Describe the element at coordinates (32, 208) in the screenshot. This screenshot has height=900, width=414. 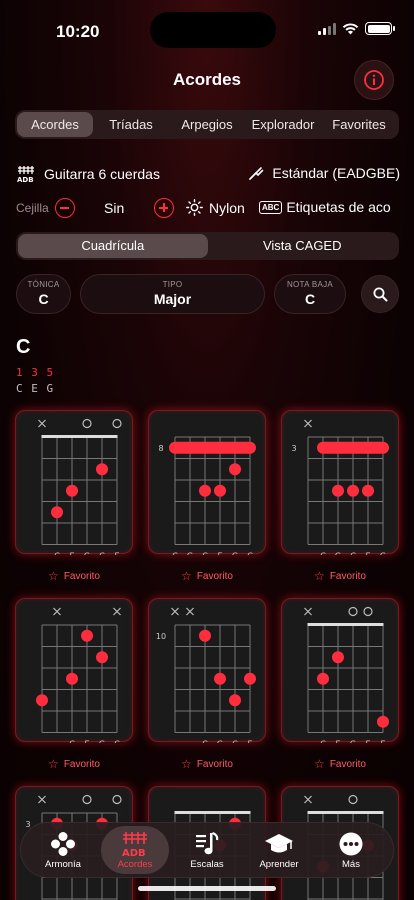
I see `capo-label: Cejilla` at that location.